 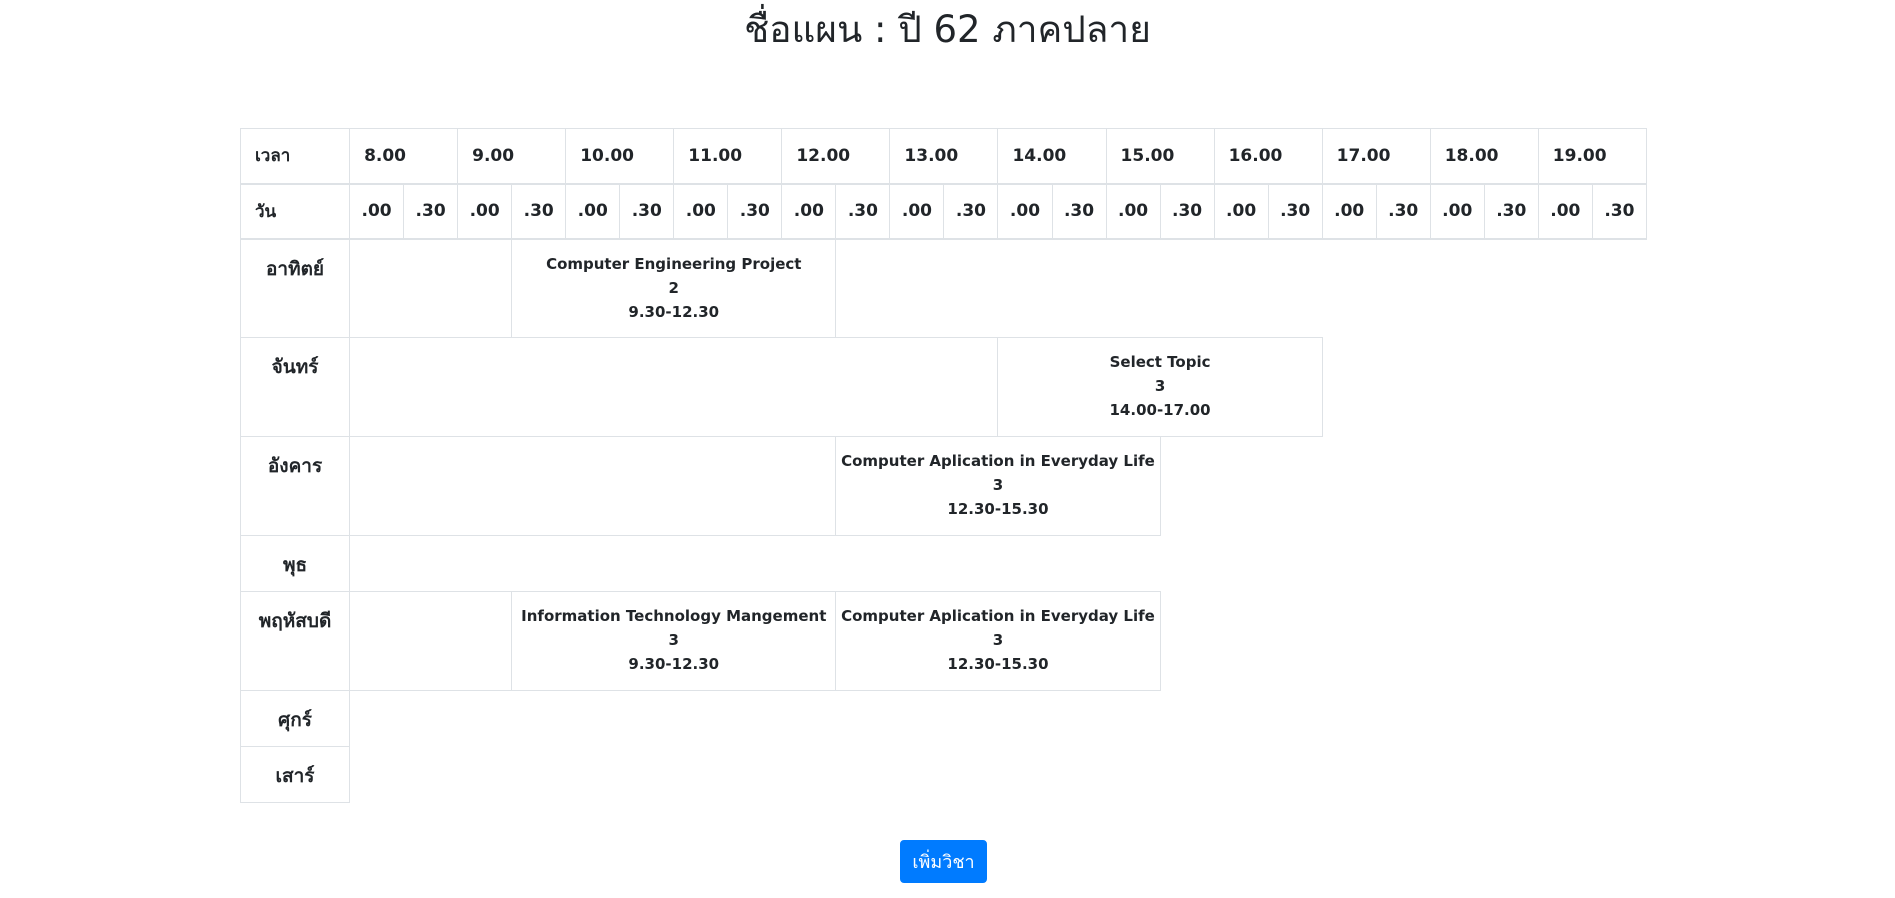 What do you see at coordinates (836, 156) in the screenshot?
I see `hour-header: 12.00` at bounding box center [836, 156].